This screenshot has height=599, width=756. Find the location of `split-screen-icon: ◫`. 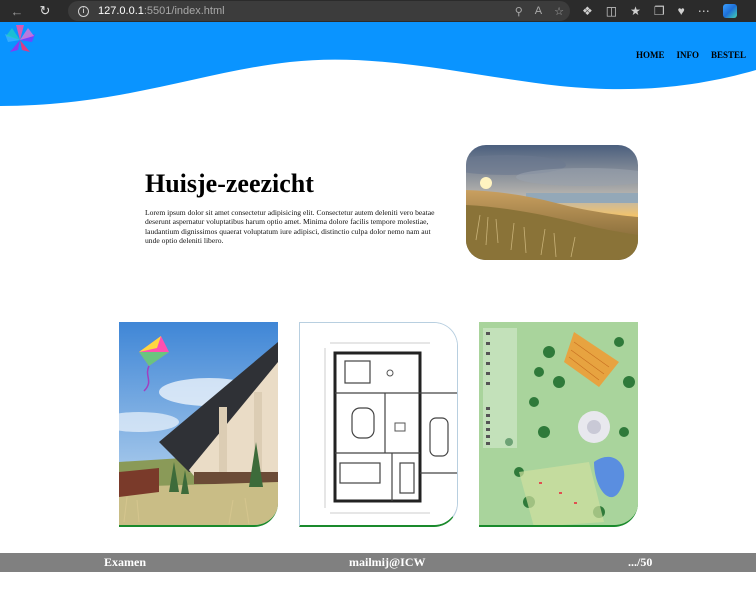

split-screen-icon: ◫ is located at coordinates (611, 11).